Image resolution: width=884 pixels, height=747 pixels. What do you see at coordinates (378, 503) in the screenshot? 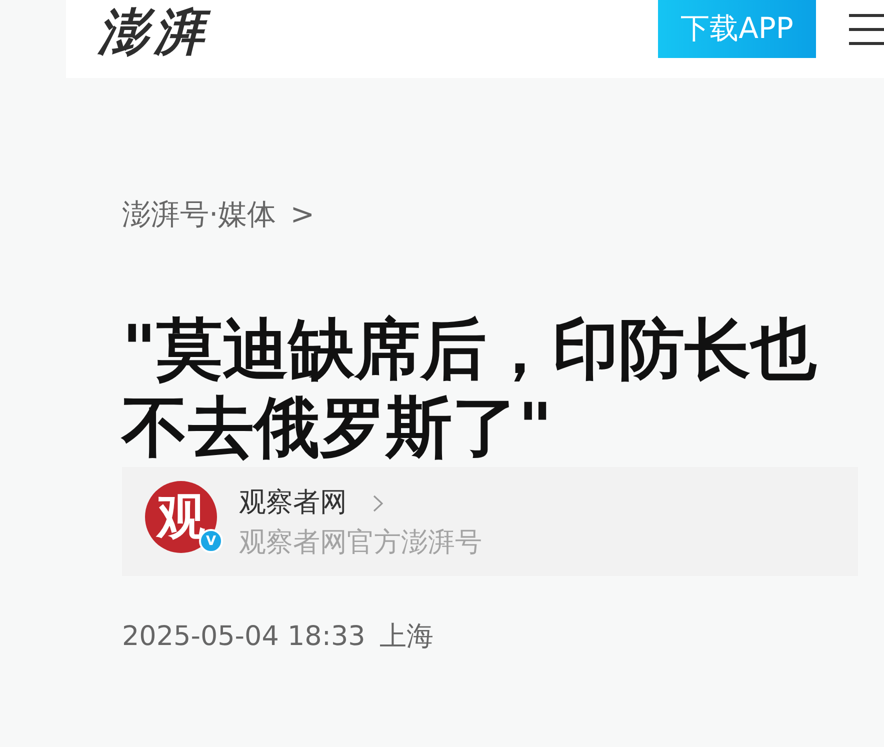
I see `chevron-right-icon` at bounding box center [378, 503].